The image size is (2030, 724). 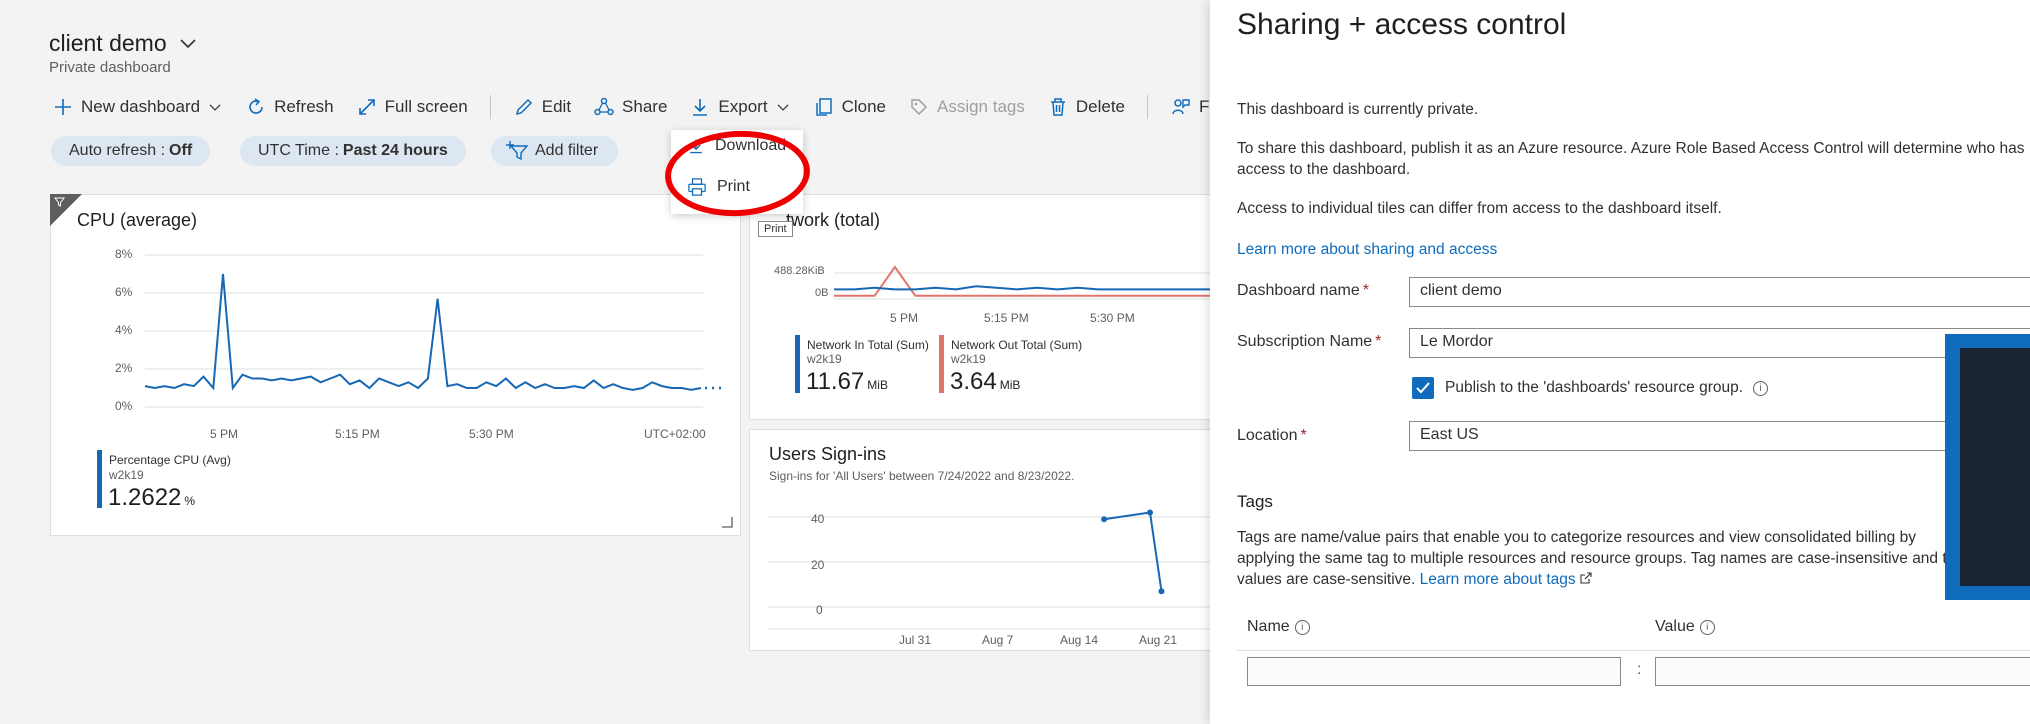 What do you see at coordinates (124, 254) in the screenshot?
I see `y-tick-label: 8%` at bounding box center [124, 254].